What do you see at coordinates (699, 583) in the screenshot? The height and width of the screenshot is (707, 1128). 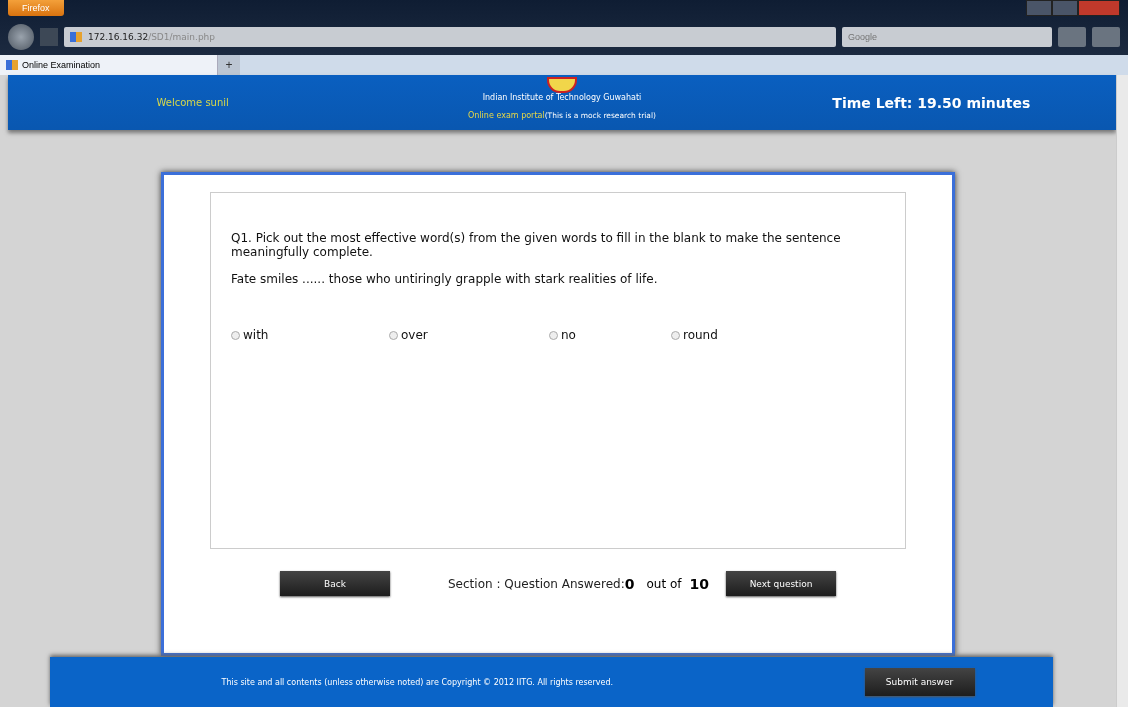 I see `total-count: 10` at bounding box center [699, 583].